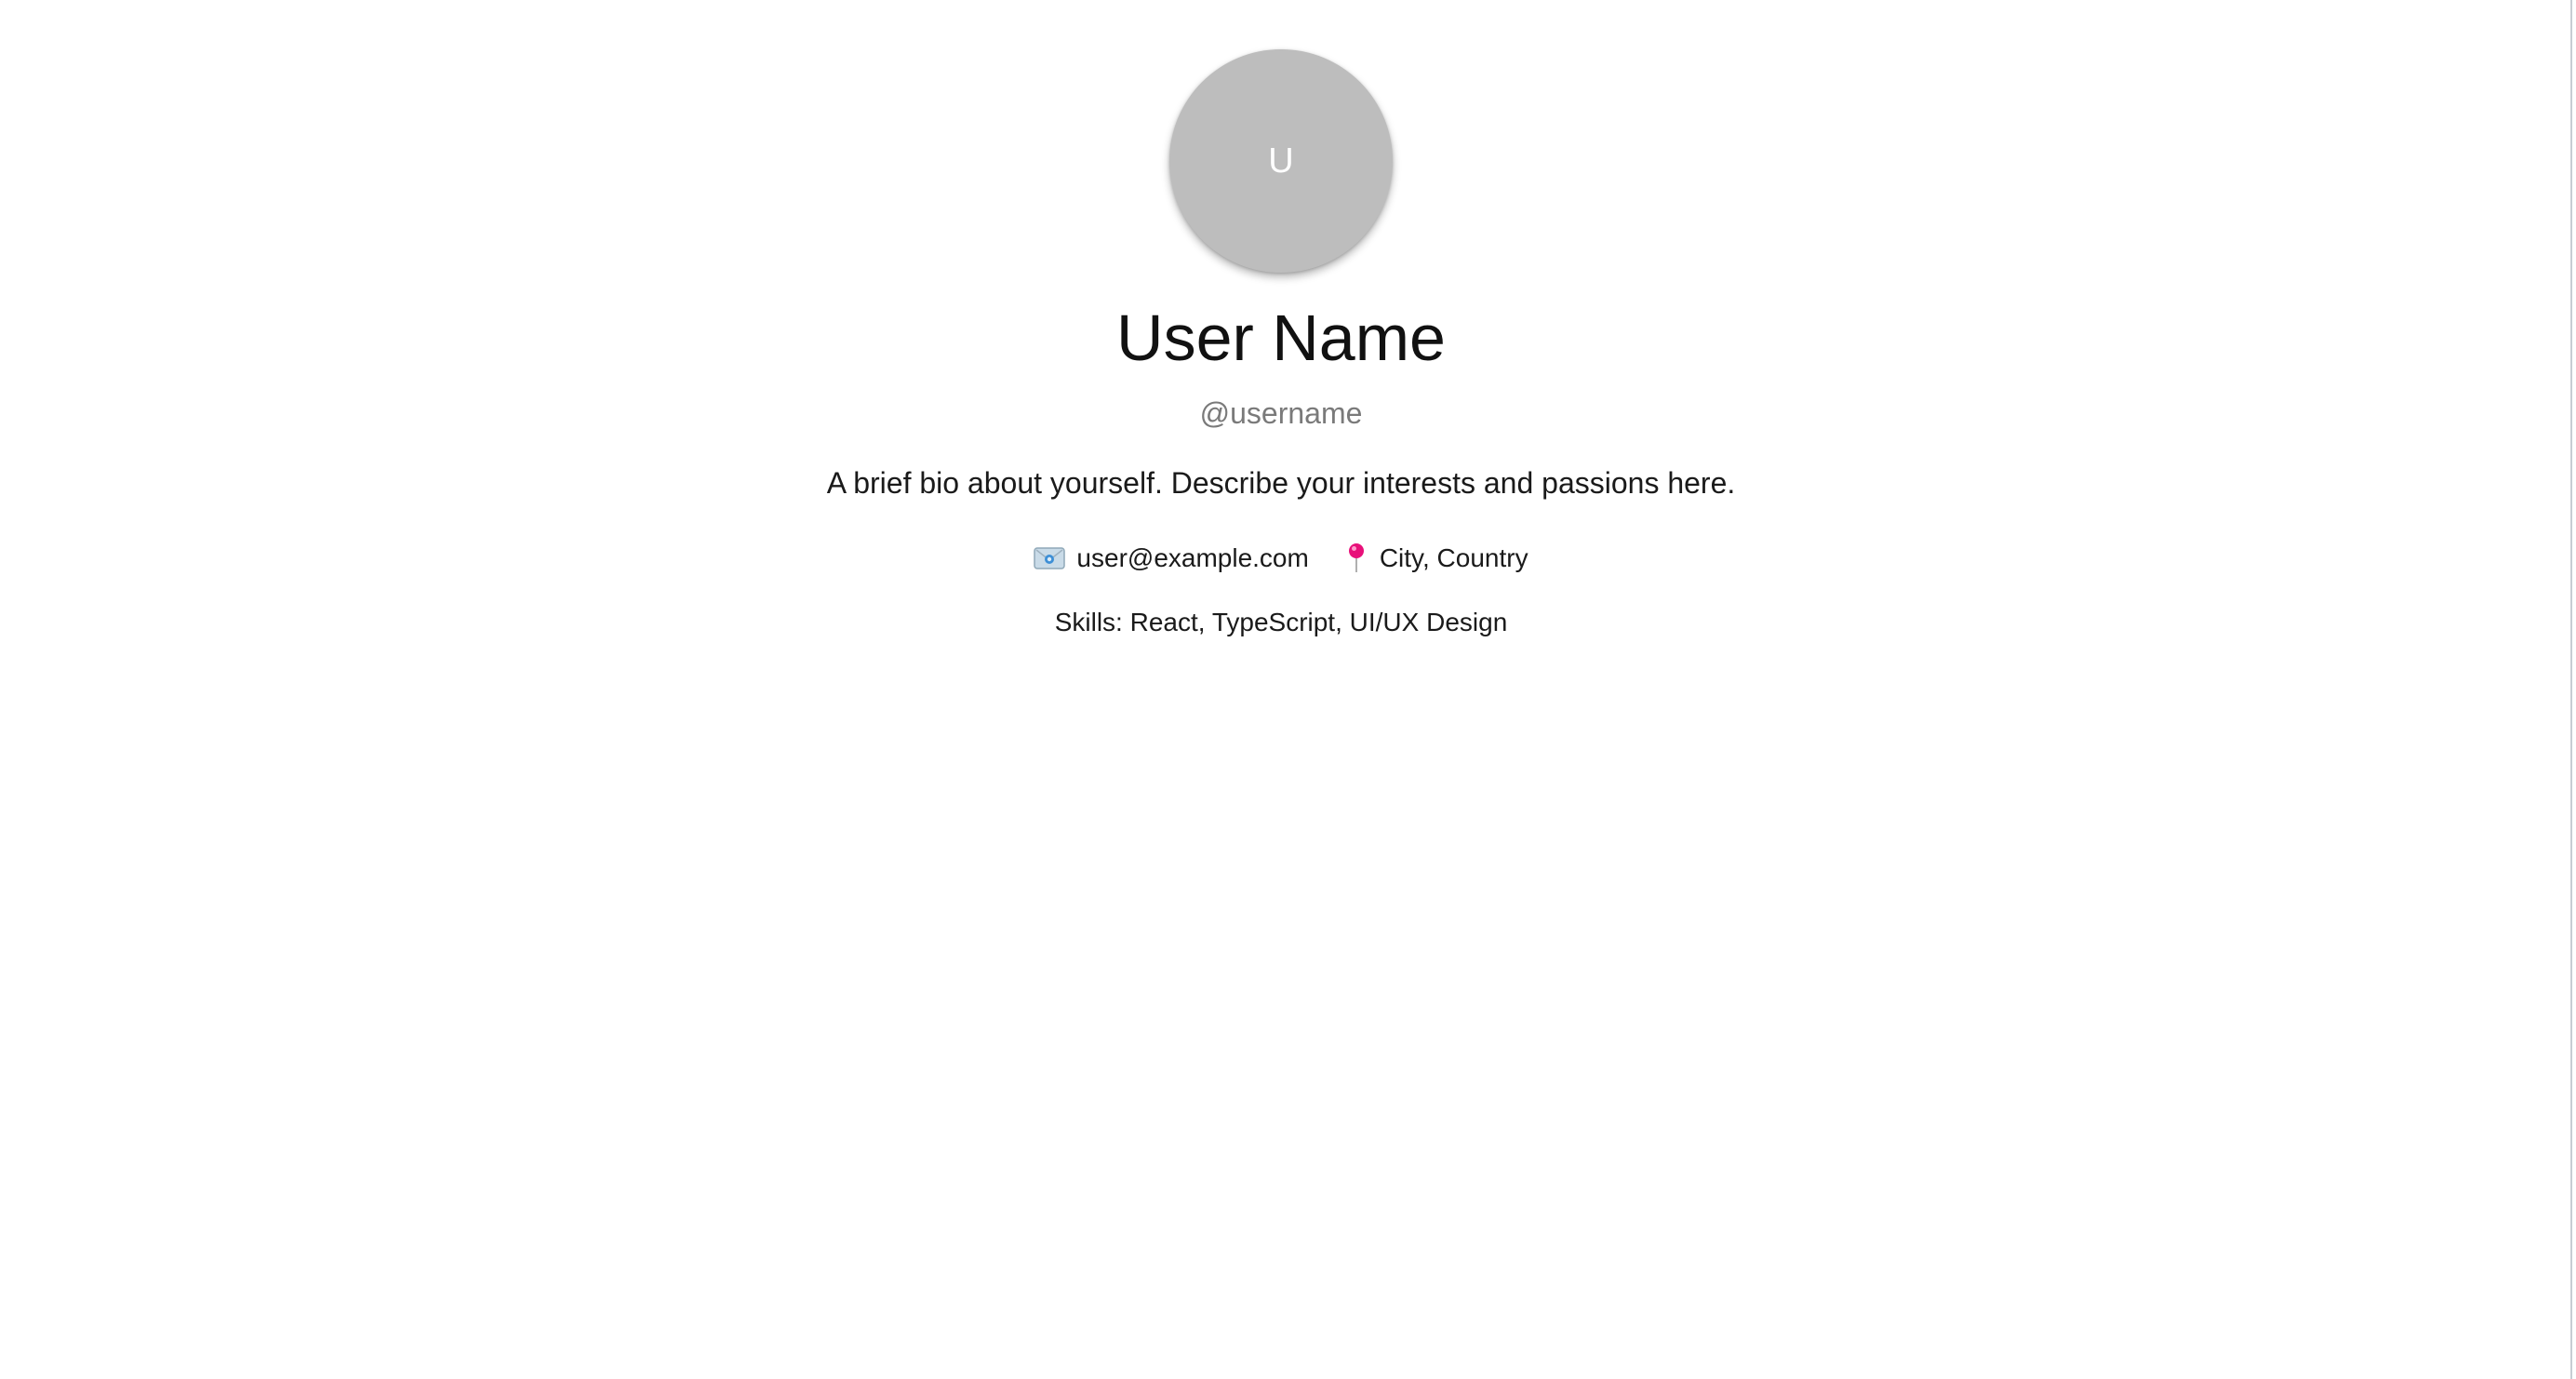  Describe the element at coordinates (1356, 558) in the screenshot. I see `map-pin-icon` at that location.